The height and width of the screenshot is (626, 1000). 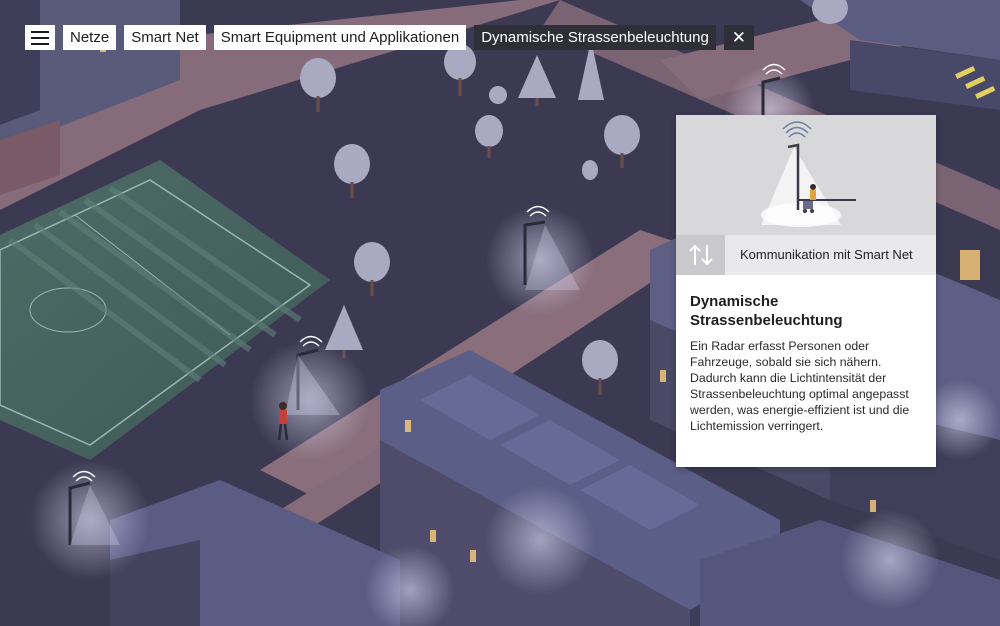 I want to click on menu-button, so click(x=40, y=37).